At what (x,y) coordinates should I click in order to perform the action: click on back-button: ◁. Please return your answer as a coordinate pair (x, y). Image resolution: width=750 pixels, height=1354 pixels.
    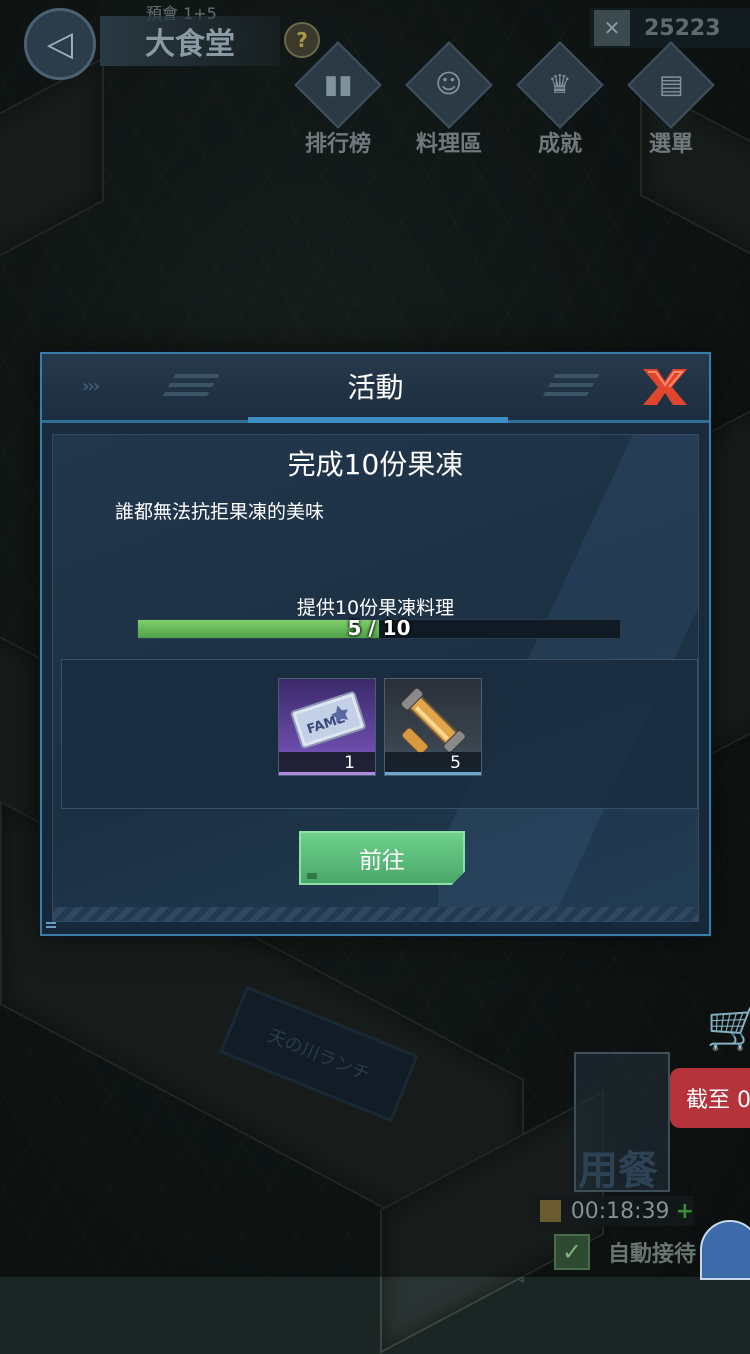
    Looking at the image, I should click on (60, 44).